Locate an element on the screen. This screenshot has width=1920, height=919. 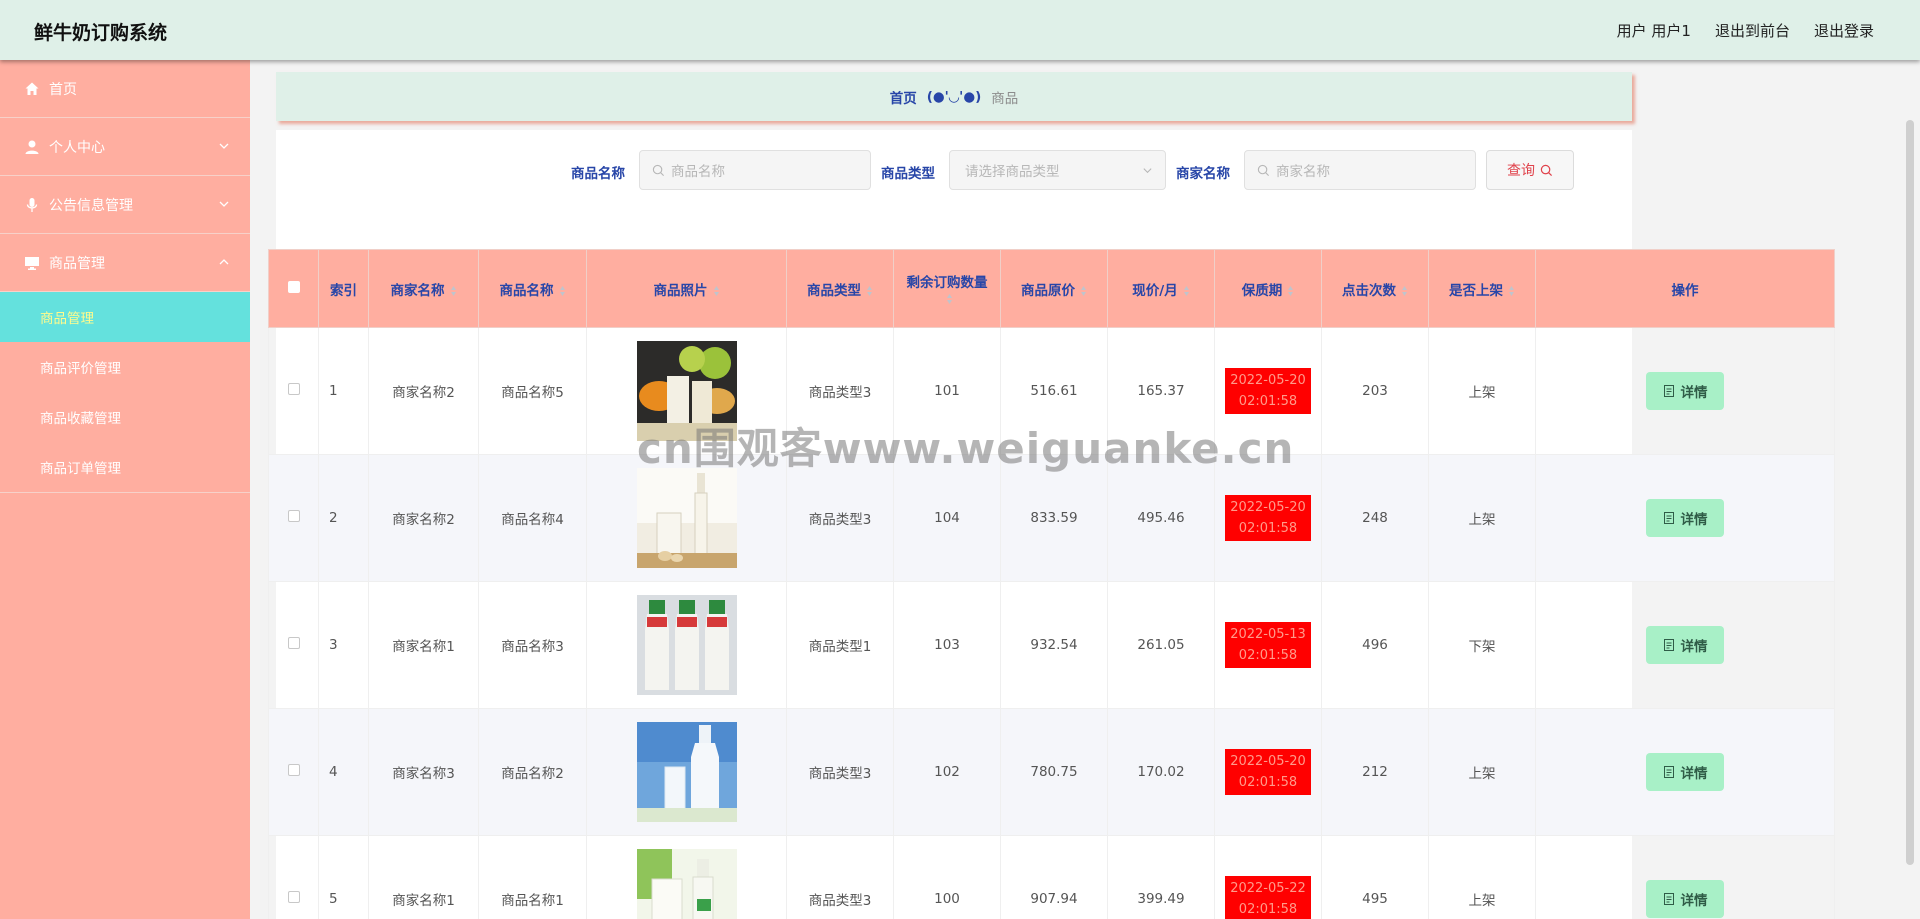
expire-badge: 2022-05-20 02:01:58 is located at coordinates (1268, 391).